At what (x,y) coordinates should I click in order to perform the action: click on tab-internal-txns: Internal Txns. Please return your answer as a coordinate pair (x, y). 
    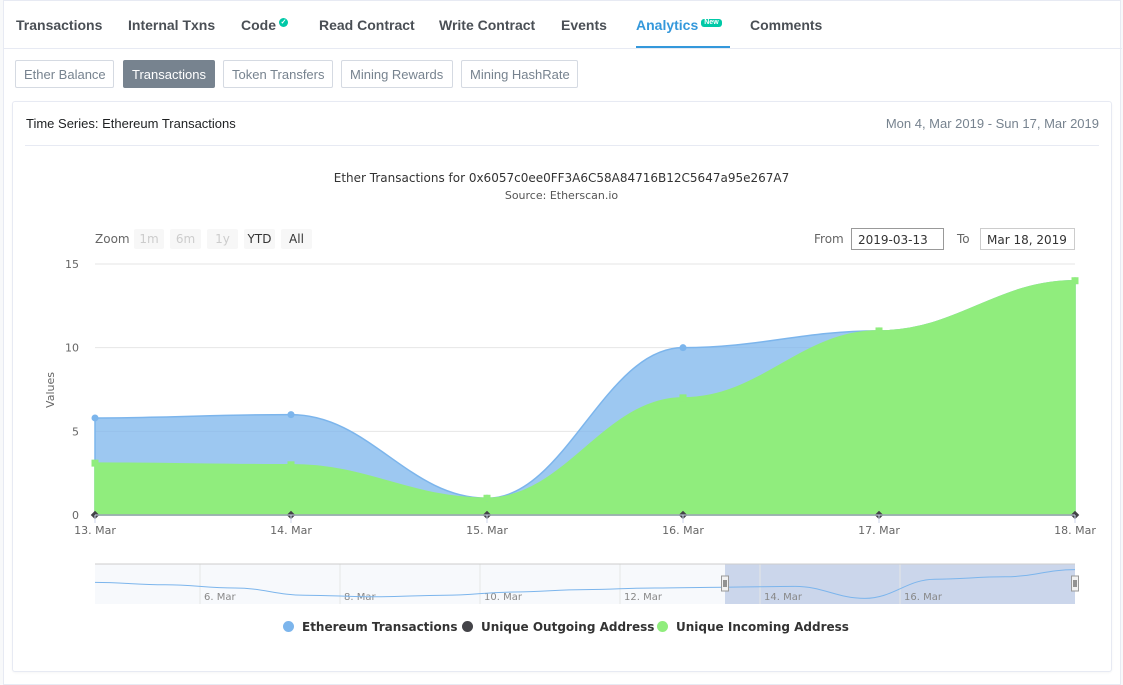
    Looking at the image, I should click on (171, 24).